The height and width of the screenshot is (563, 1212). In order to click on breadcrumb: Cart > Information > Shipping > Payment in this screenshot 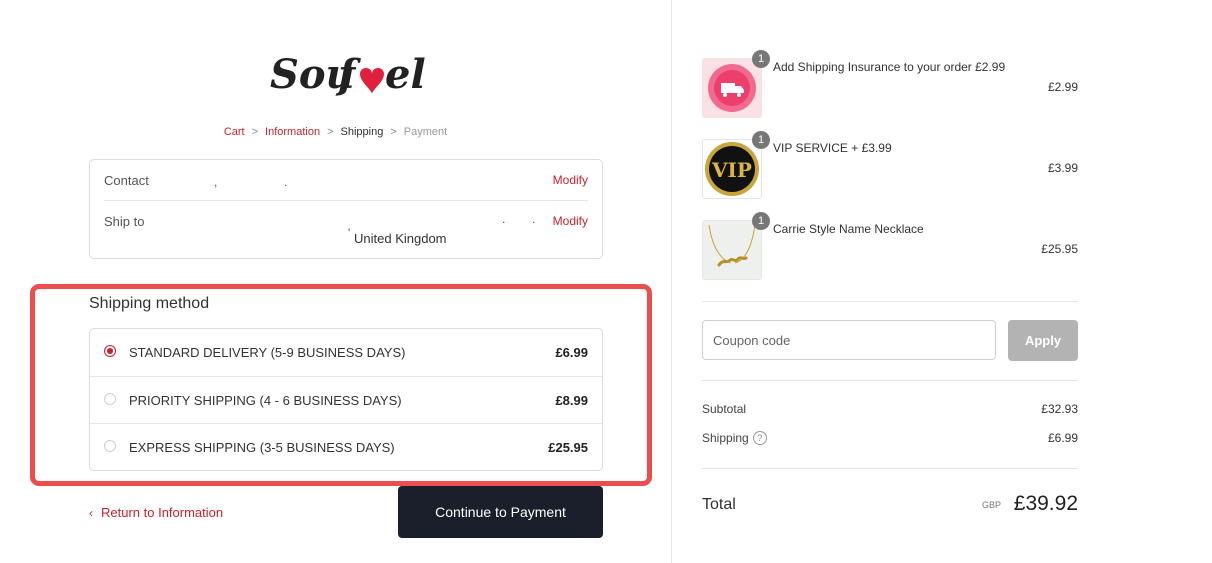, I will do `click(335, 132)`.